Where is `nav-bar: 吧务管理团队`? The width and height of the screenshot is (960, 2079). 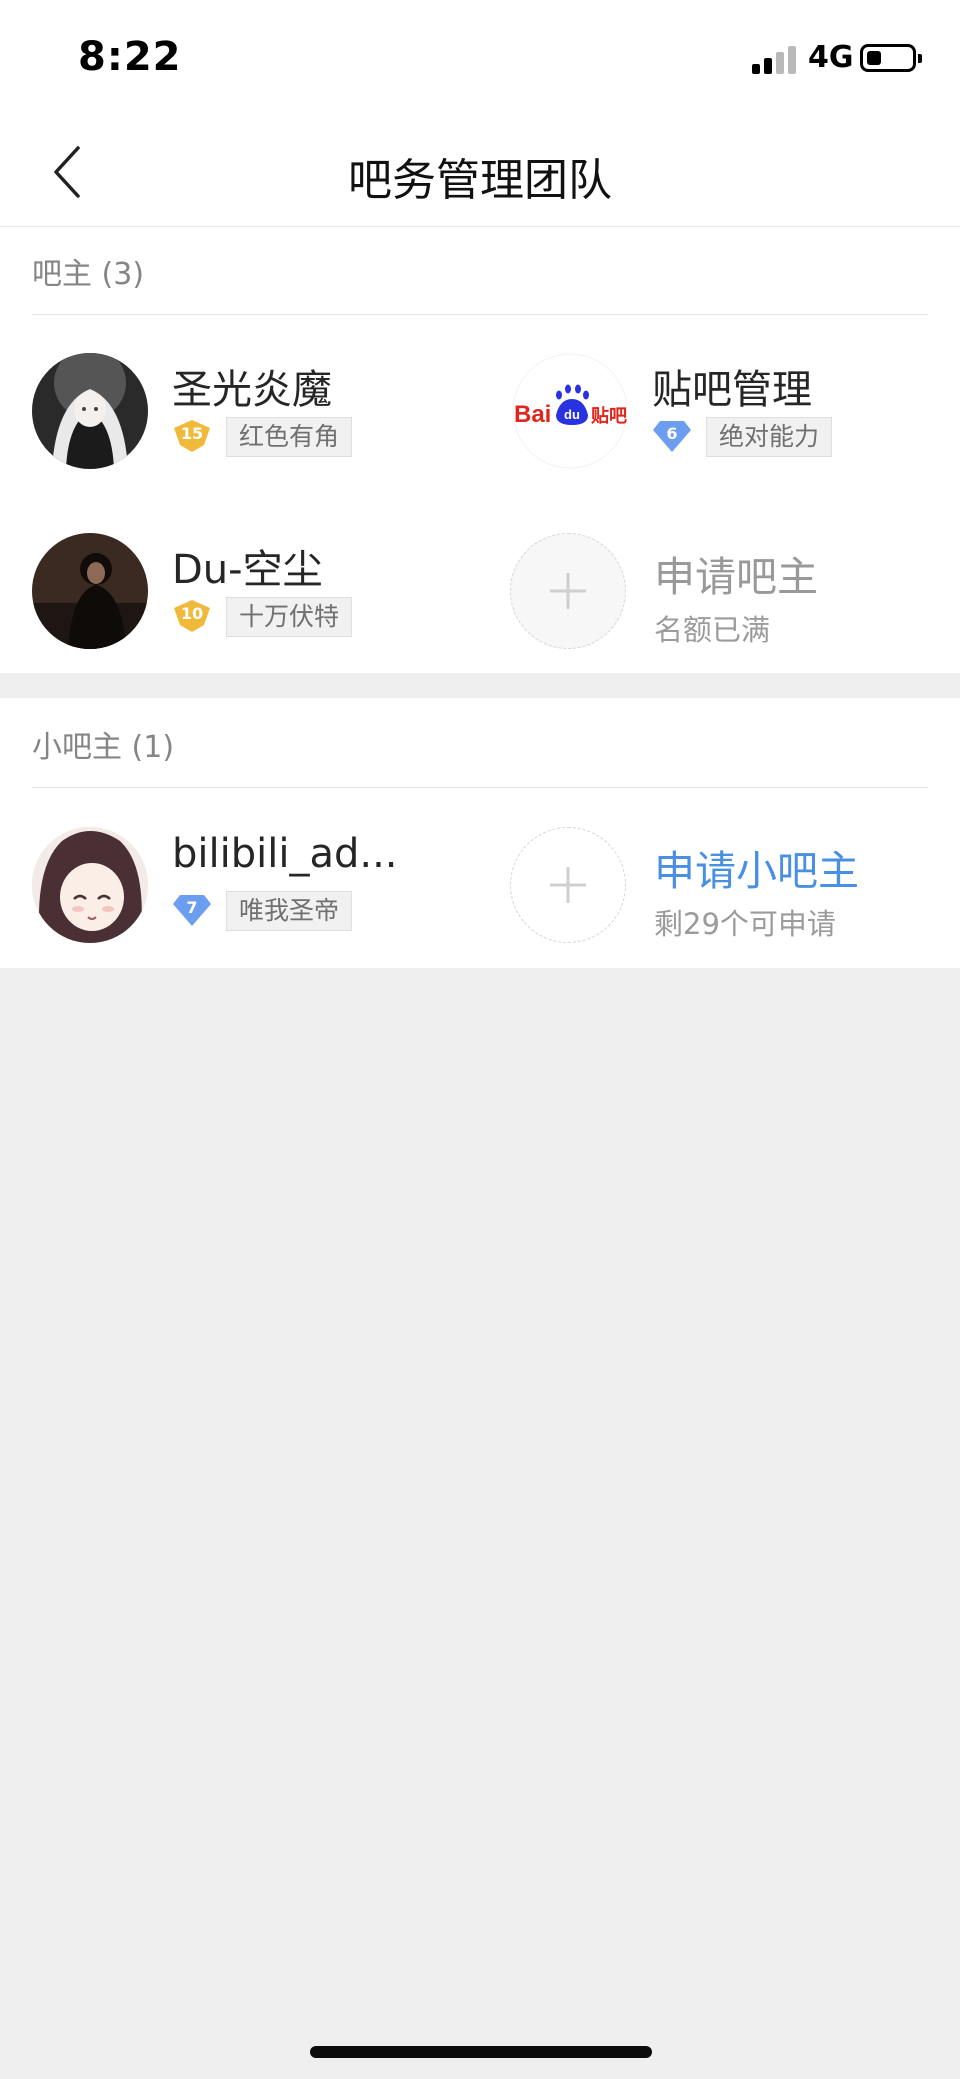
nav-bar: 吧务管理团队 is located at coordinates (480, 168).